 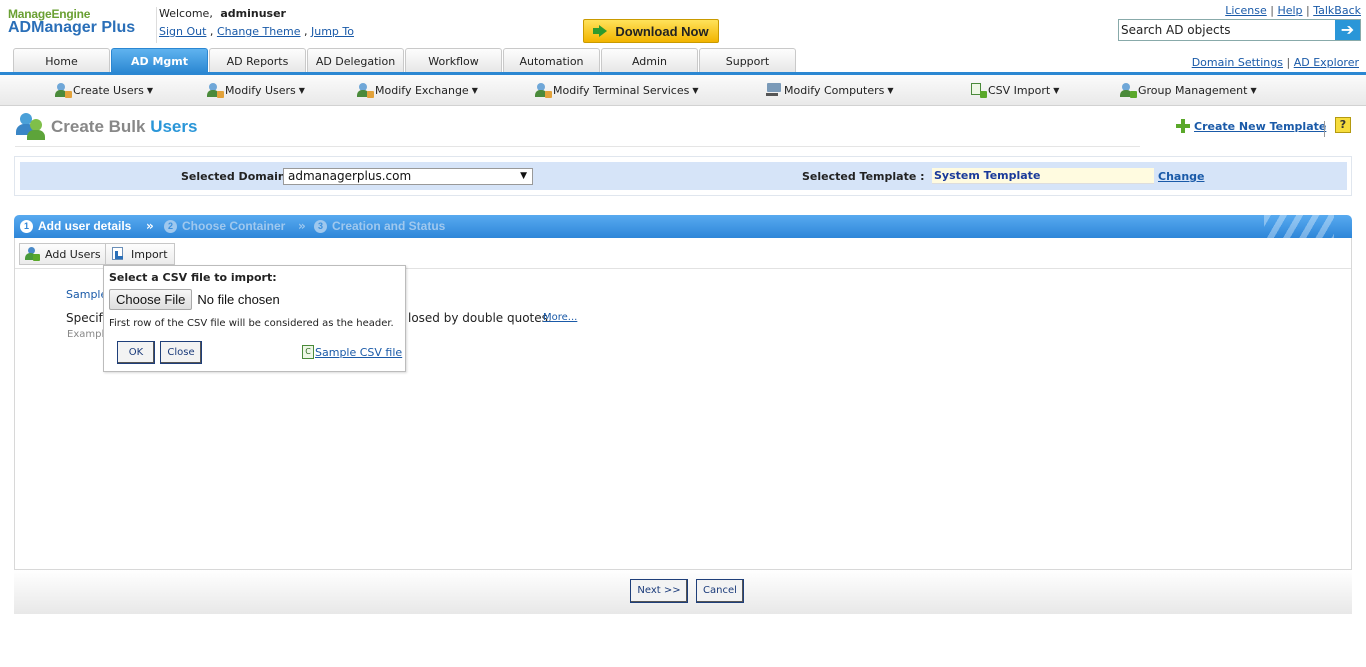 What do you see at coordinates (236, 176) in the screenshot?
I see `selected-domain-label: Selected Domain:` at bounding box center [236, 176].